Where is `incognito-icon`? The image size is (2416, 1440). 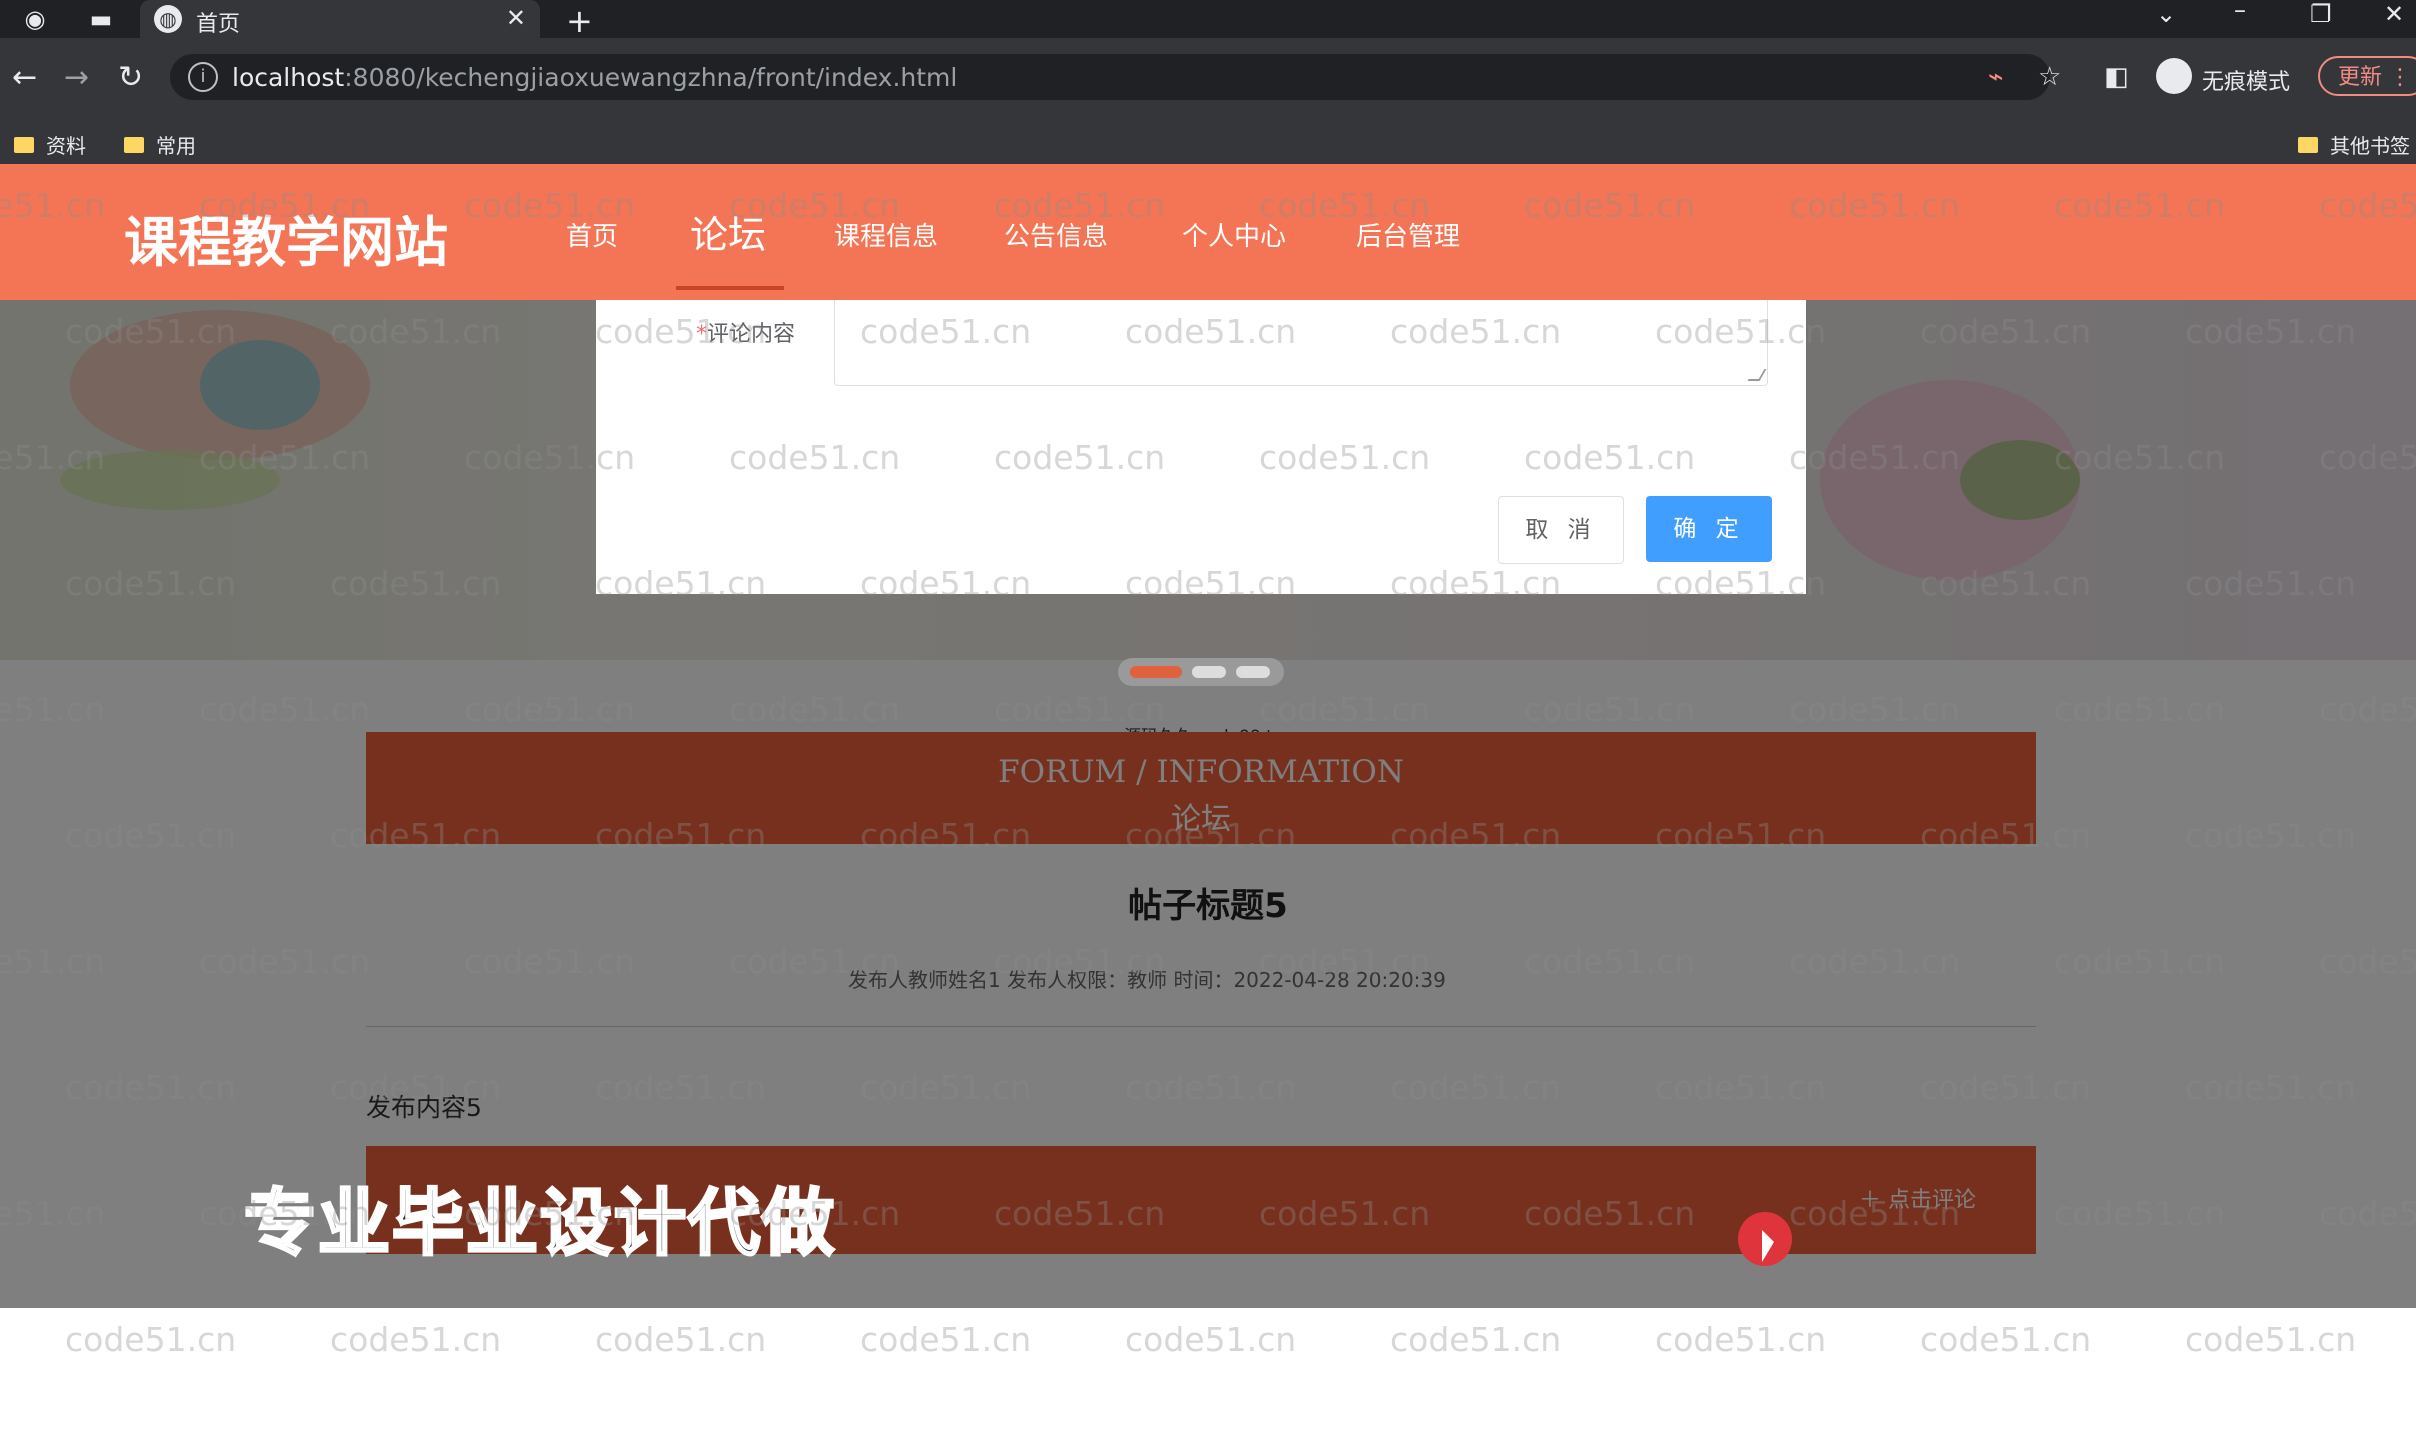
incognito-icon is located at coordinates (2174, 76).